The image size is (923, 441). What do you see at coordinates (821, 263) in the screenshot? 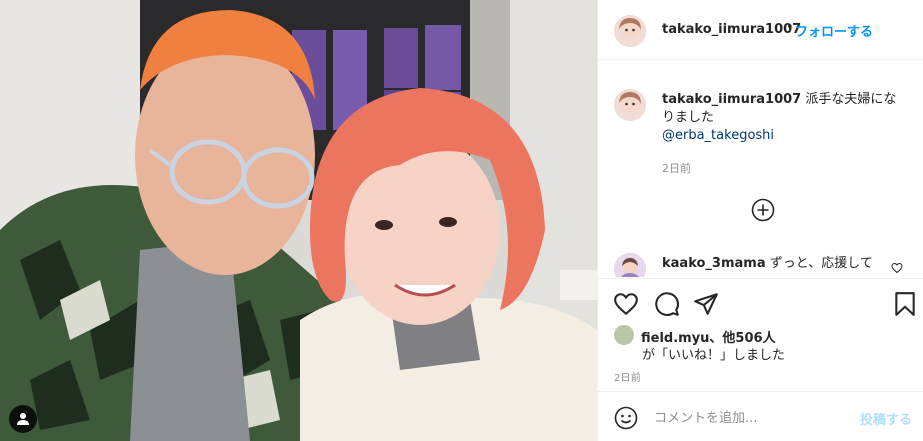
I see `comment-text: ずっと、応援して` at bounding box center [821, 263].